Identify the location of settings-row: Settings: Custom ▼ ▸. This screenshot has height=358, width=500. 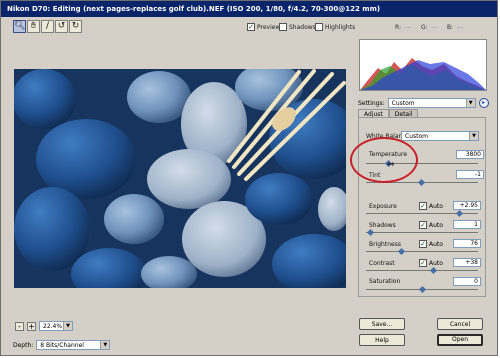
(423, 103).